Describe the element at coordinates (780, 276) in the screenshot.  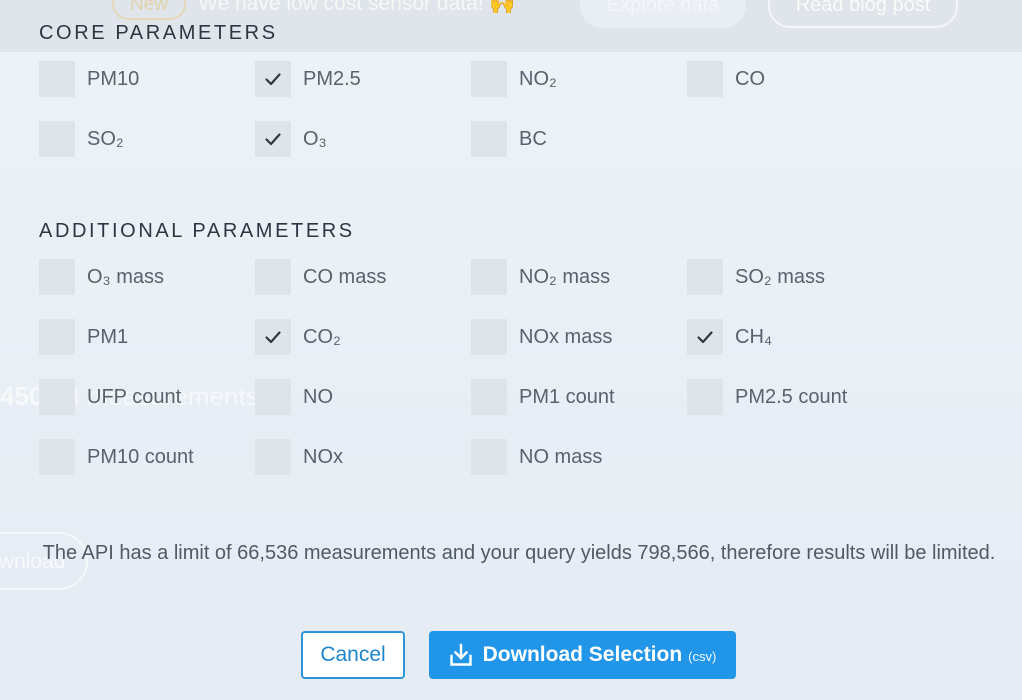
I see `param-label: SO₂ mass` at that location.